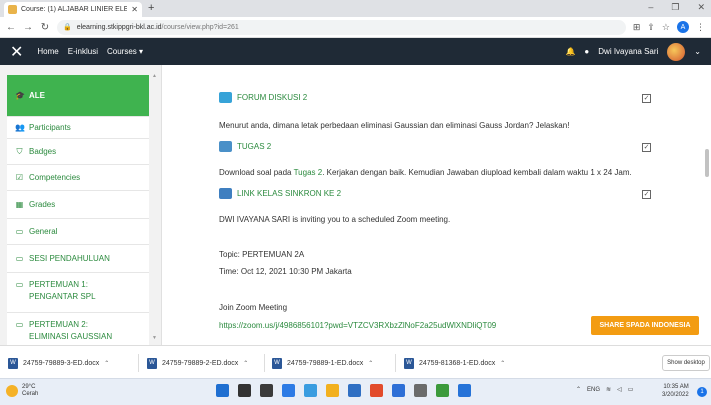  What do you see at coordinates (154, 338) in the screenshot?
I see `scroll-down-icon: ▼` at bounding box center [154, 338].